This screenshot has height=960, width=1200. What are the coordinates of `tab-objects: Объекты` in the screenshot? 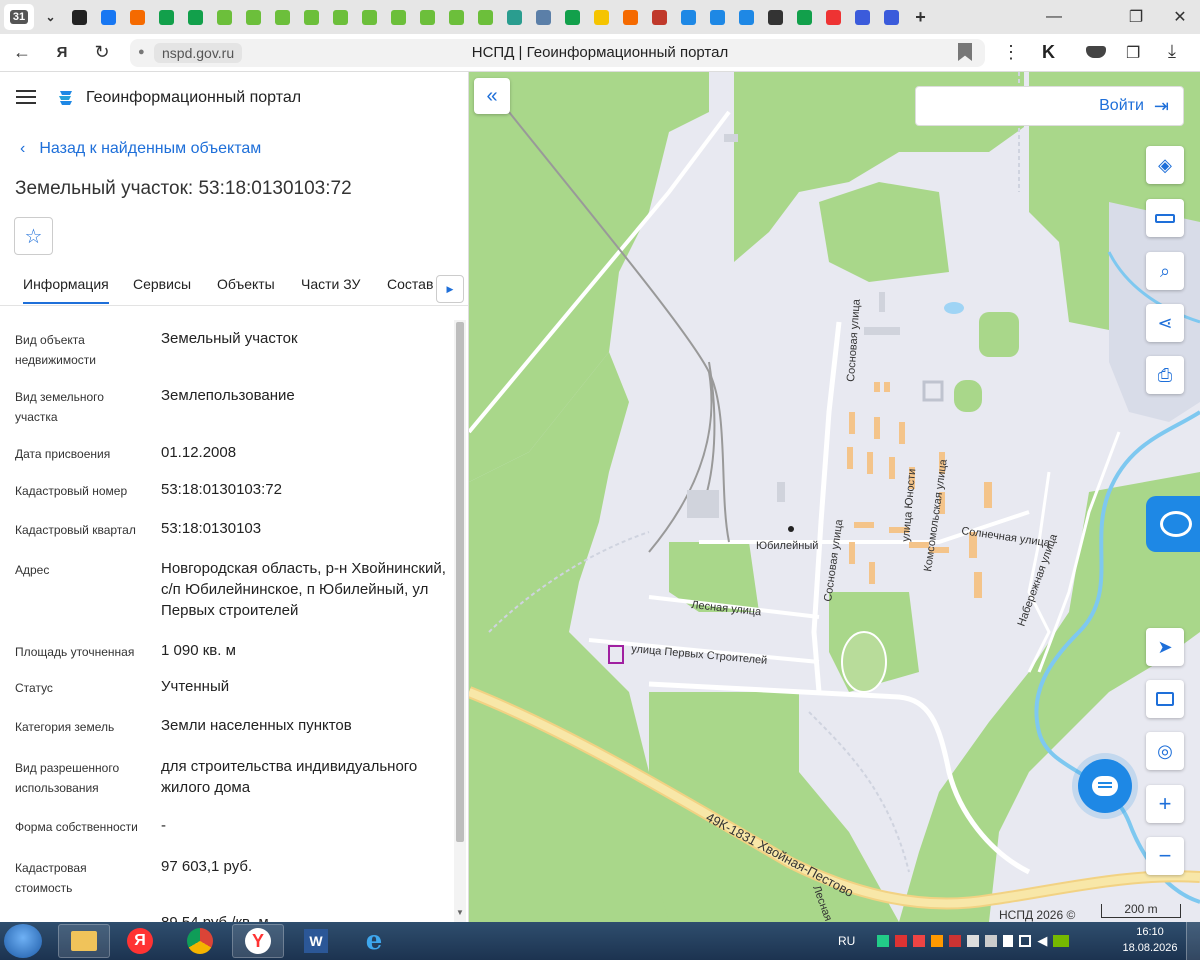 It's located at (246, 284).